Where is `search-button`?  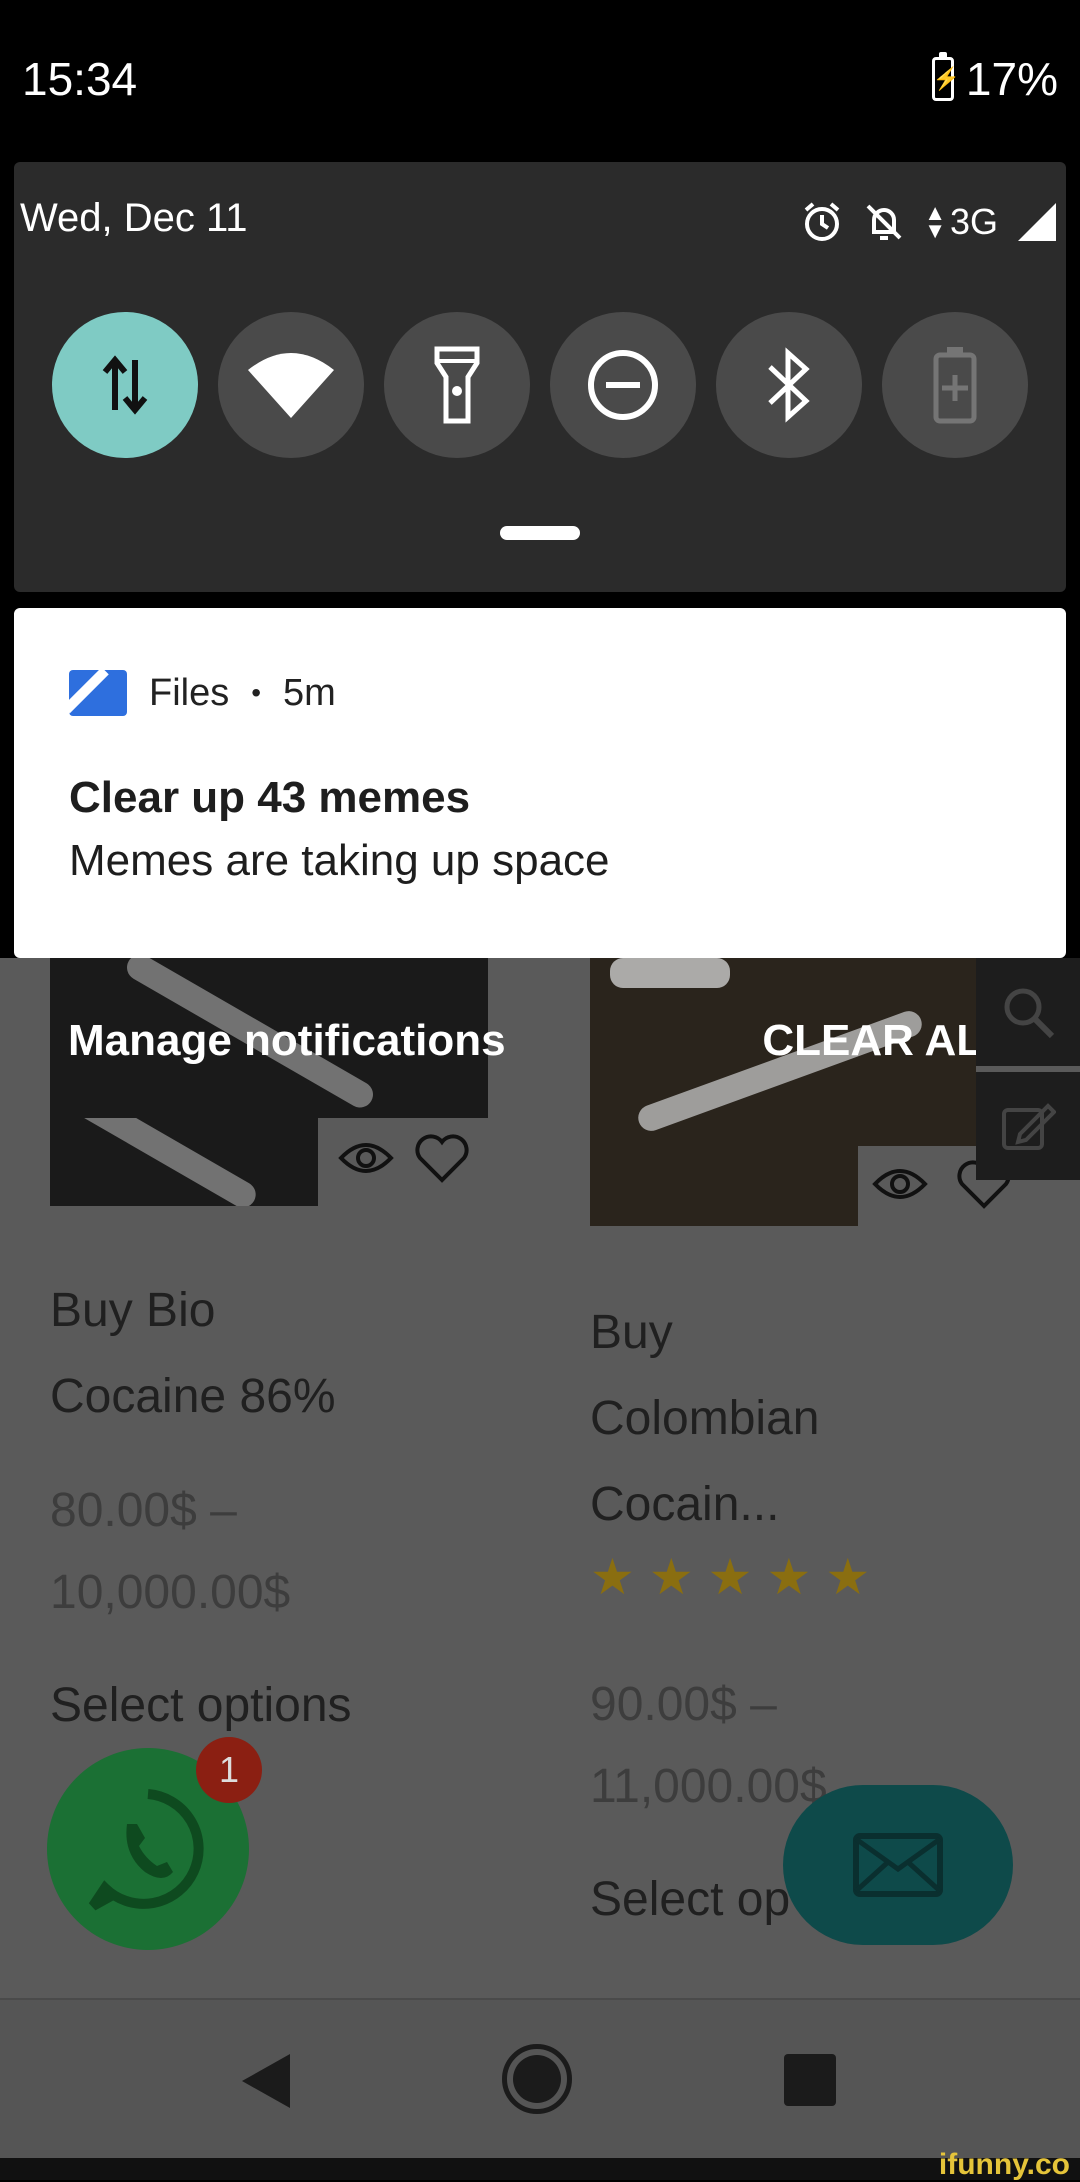
search-button is located at coordinates (1028, 1012).